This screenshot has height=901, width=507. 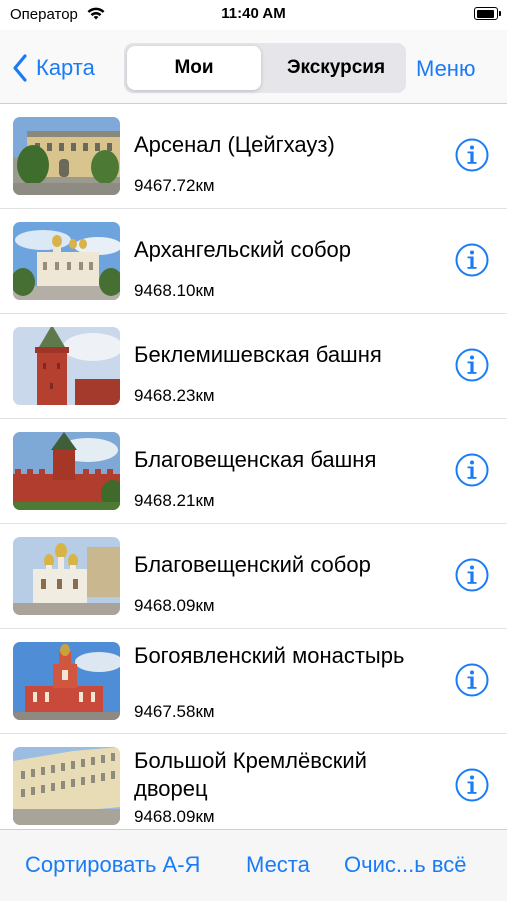 I want to click on battery-tip, so click(x=500, y=13).